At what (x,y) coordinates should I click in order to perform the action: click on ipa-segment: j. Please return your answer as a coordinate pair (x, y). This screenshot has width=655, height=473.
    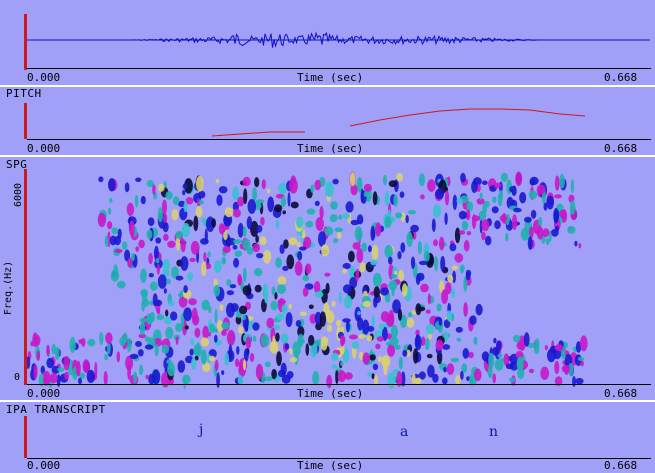
    Looking at the image, I should click on (201, 430).